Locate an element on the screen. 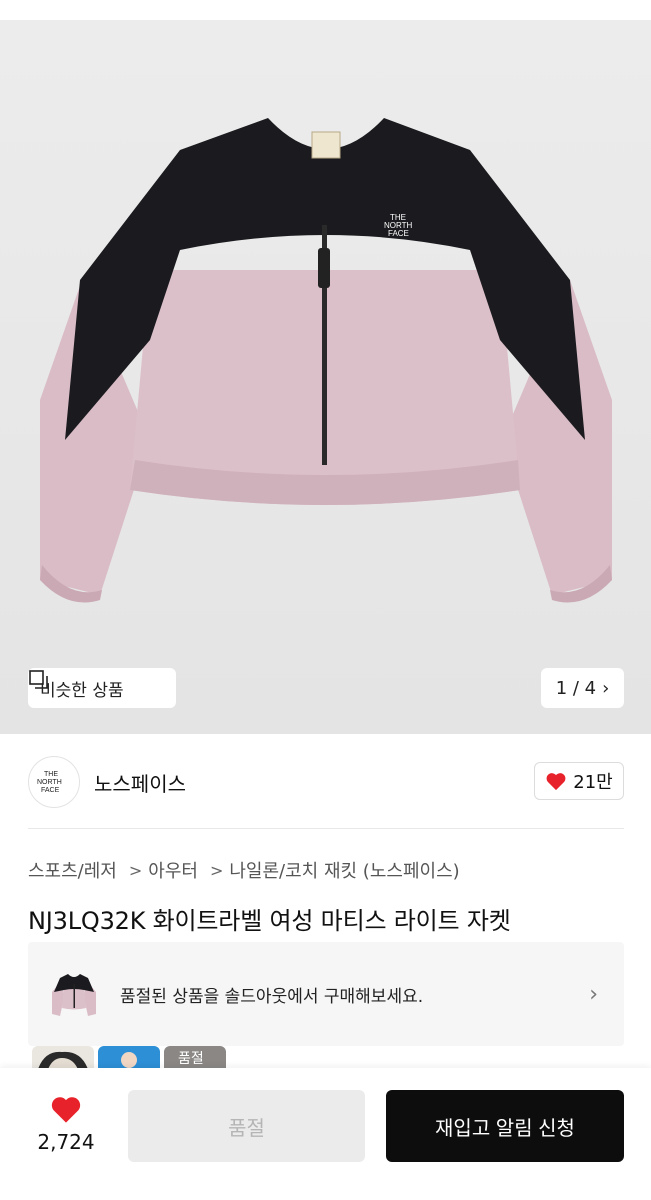  north-face-logo-icon: THE NORTH FACE is located at coordinates (49, 782).